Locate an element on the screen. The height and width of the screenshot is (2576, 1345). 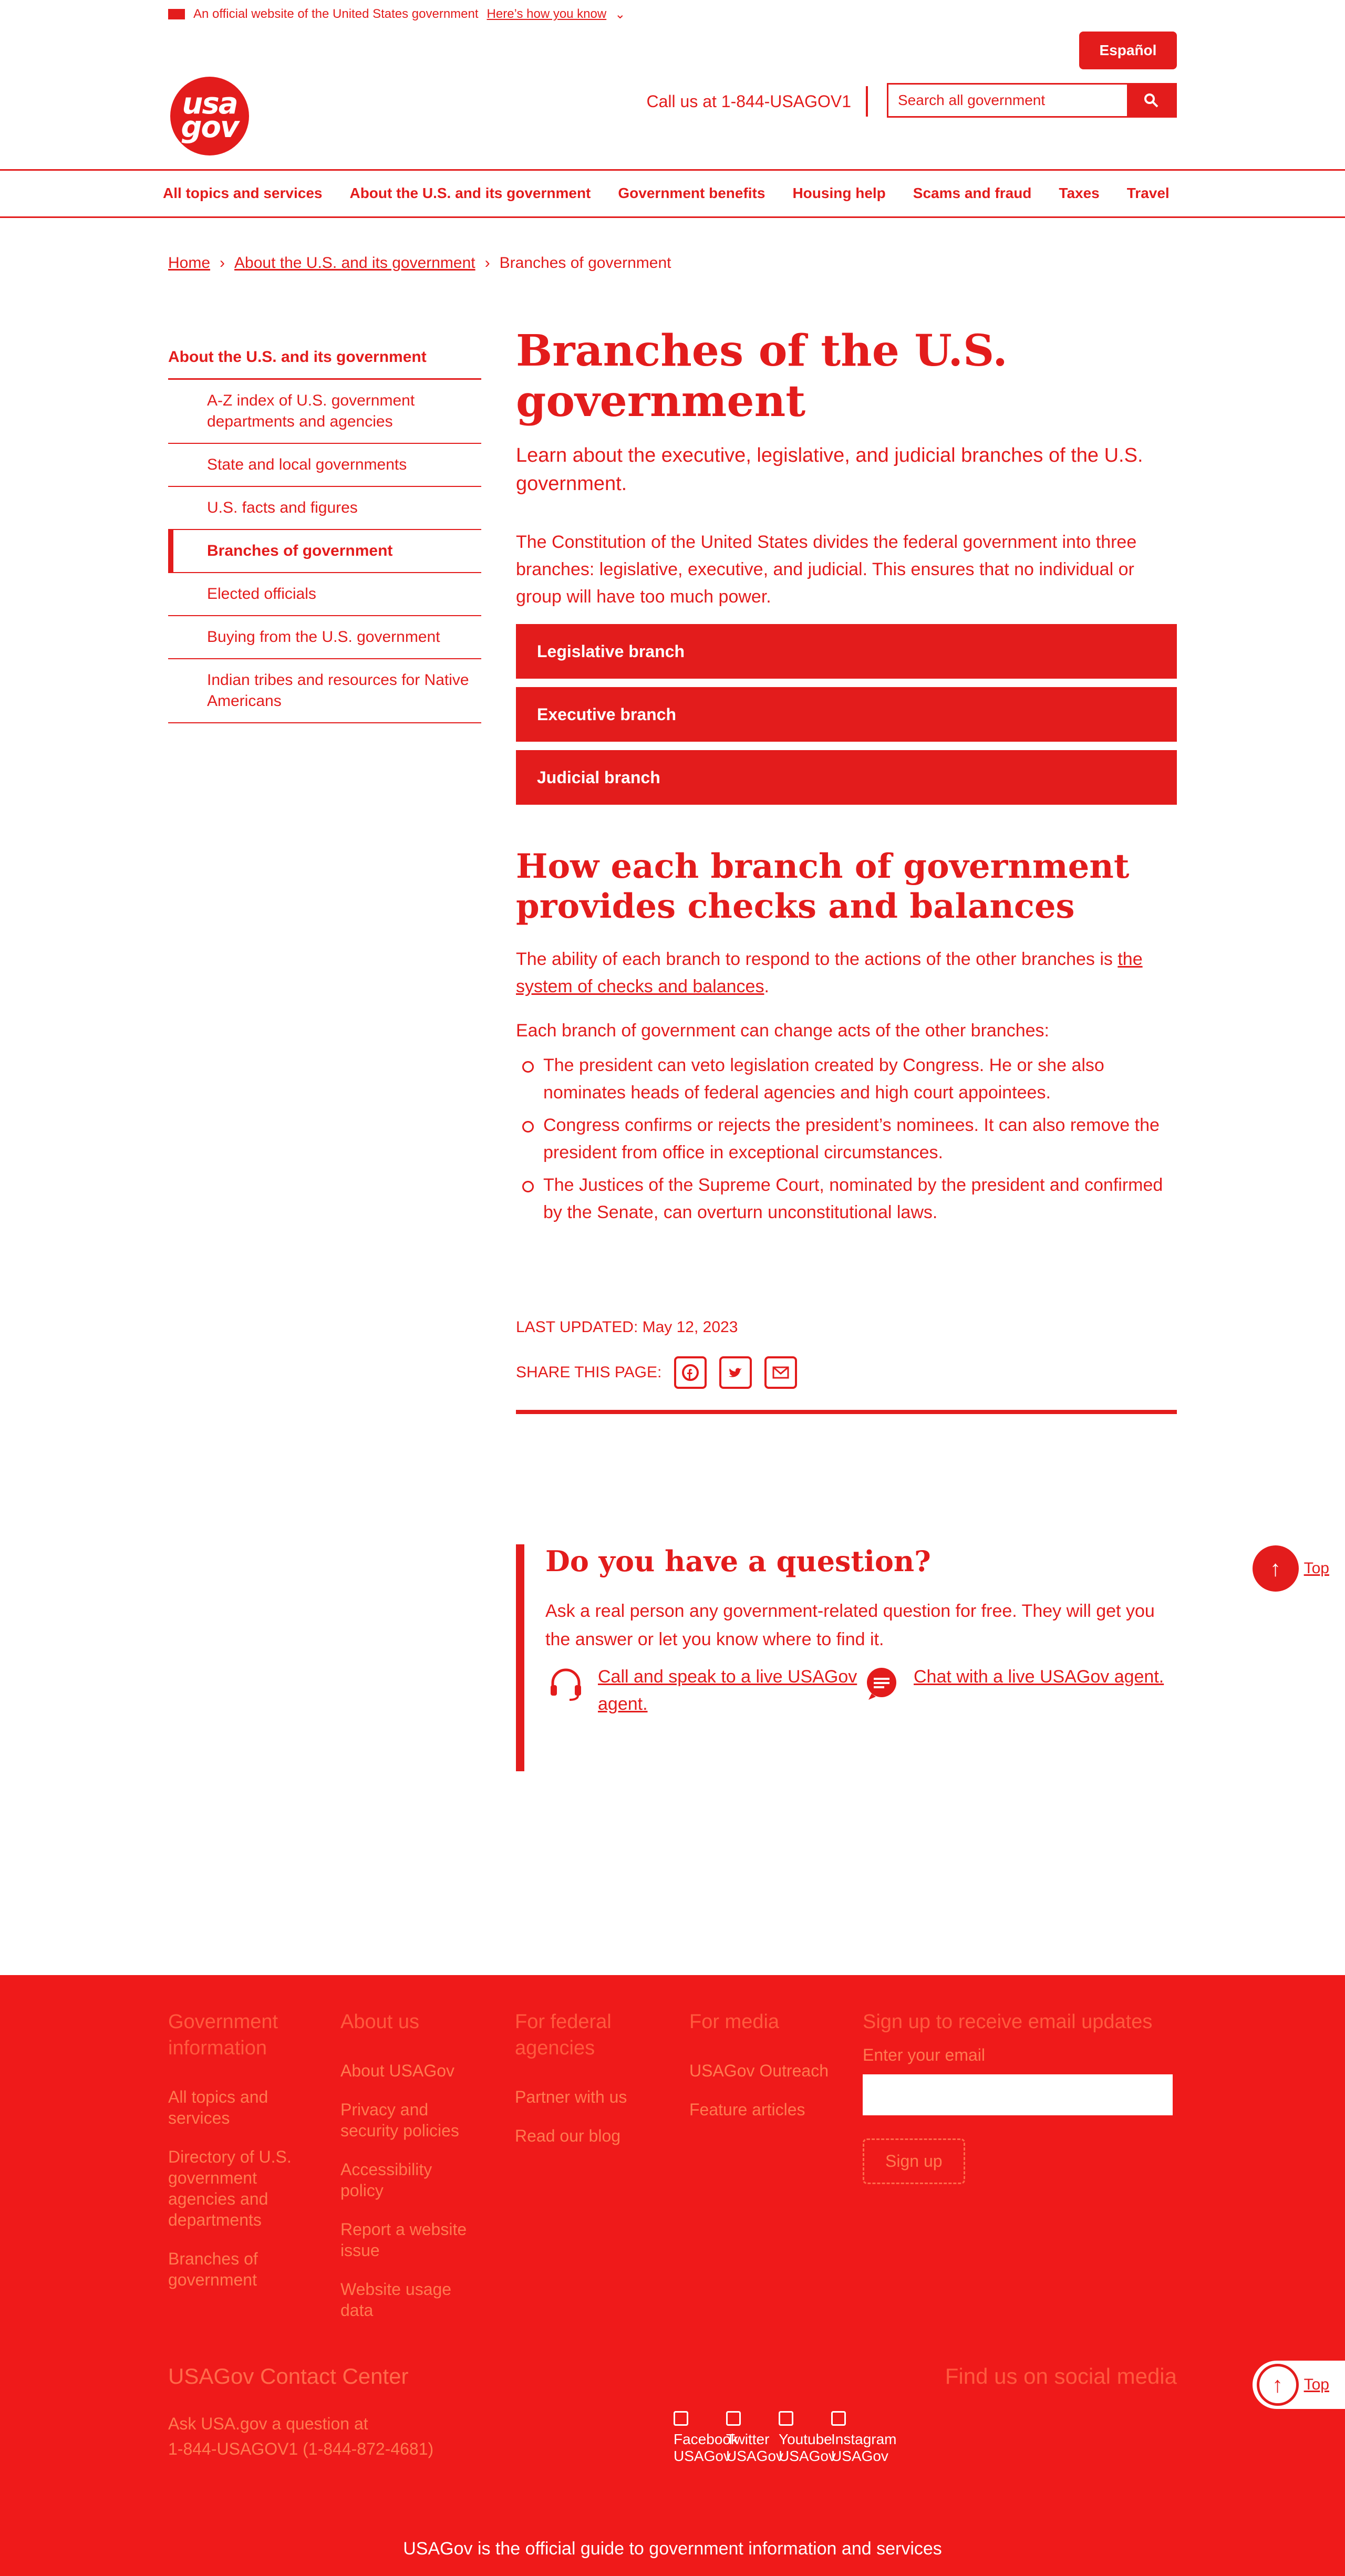
email-field-label: Enter your email is located at coordinates (924, 2054).